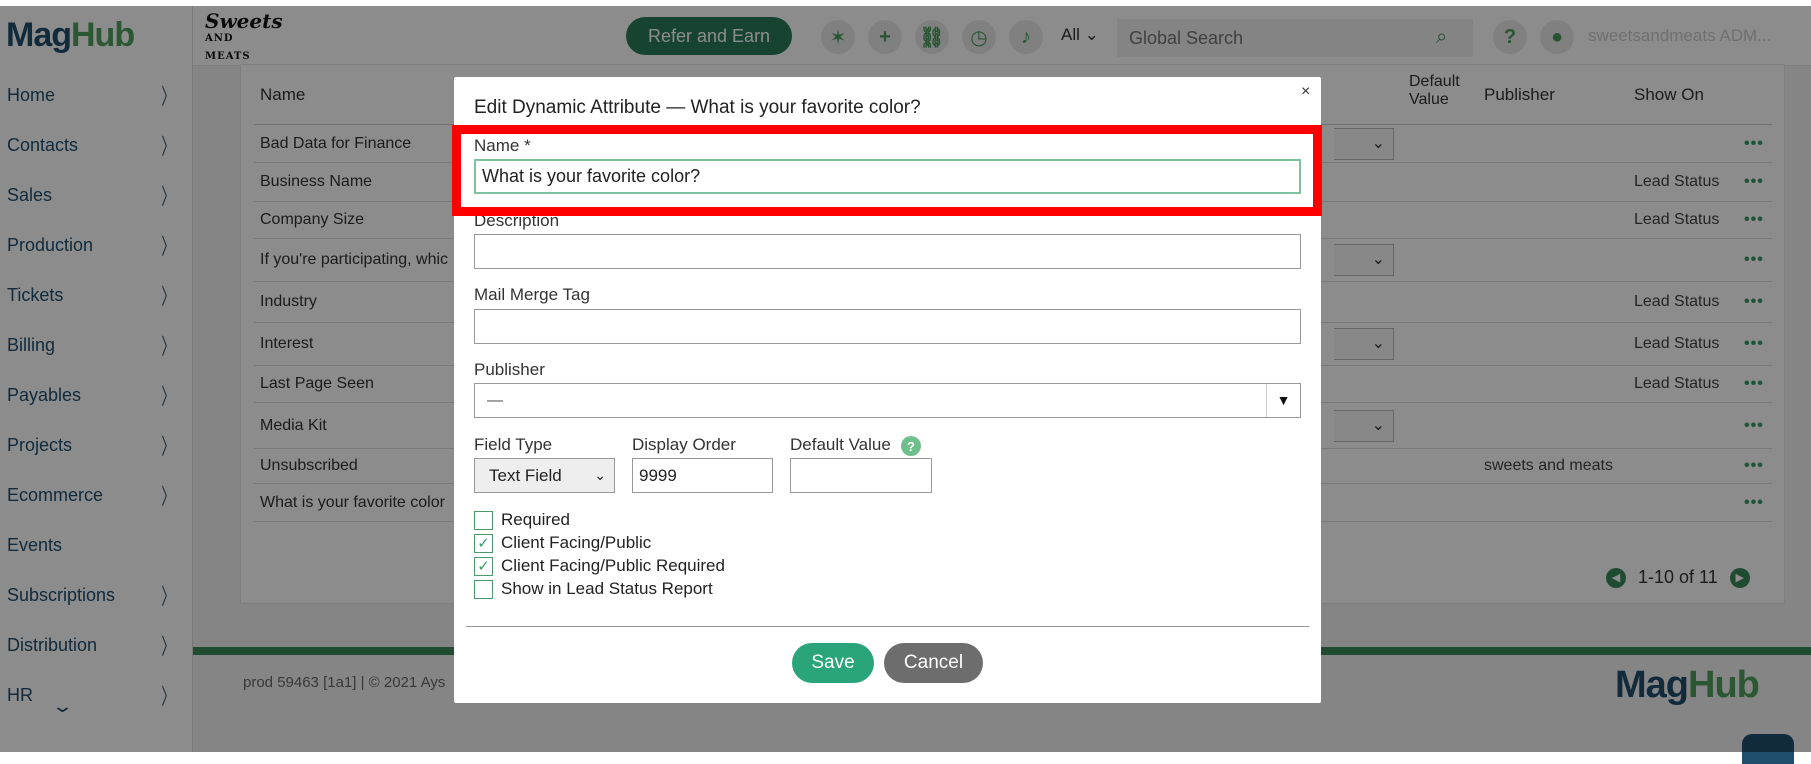  What do you see at coordinates (532, 294) in the screenshot?
I see `mail-merge-tag-label: Mail Merge Tag` at bounding box center [532, 294].